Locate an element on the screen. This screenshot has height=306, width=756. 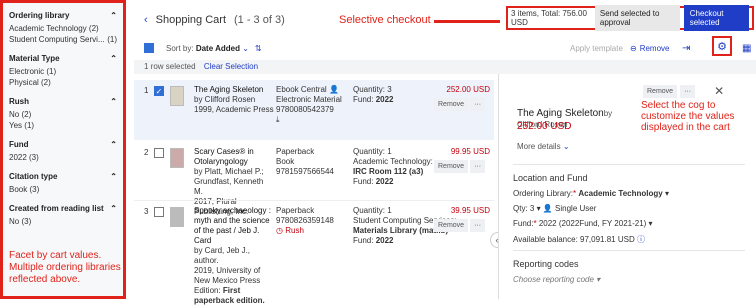
reporting-codes-section: Reporting codes Choose reporting code ▾ is located at coordinates (629, 267).